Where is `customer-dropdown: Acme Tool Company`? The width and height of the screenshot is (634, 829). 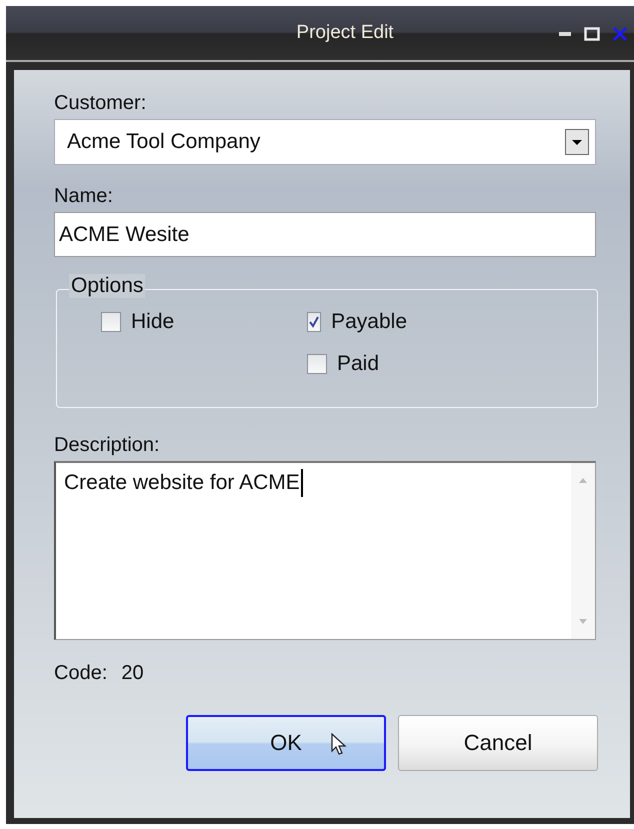 customer-dropdown: Acme Tool Company is located at coordinates (325, 142).